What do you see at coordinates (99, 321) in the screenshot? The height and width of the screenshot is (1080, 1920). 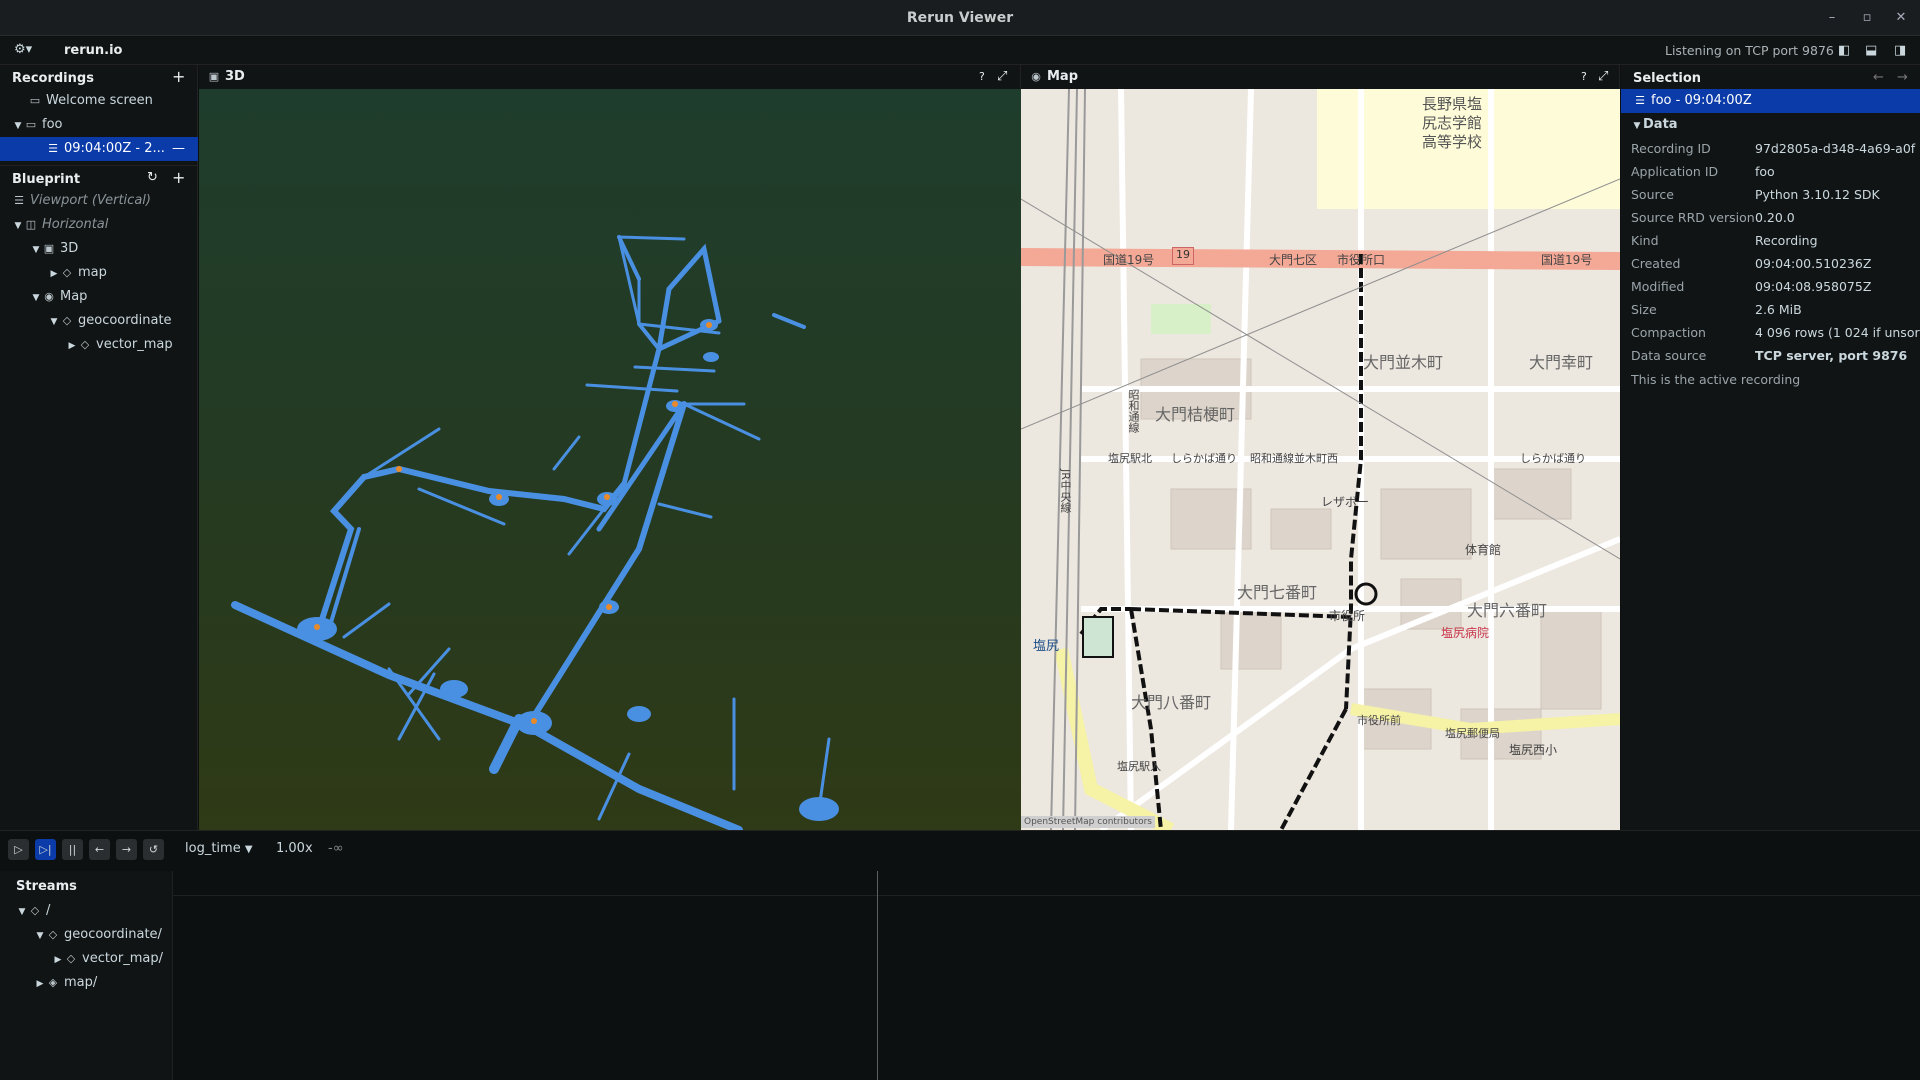 I see `blueprint-geocoordinate: ▼ ◇ geocoordinate` at bounding box center [99, 321].